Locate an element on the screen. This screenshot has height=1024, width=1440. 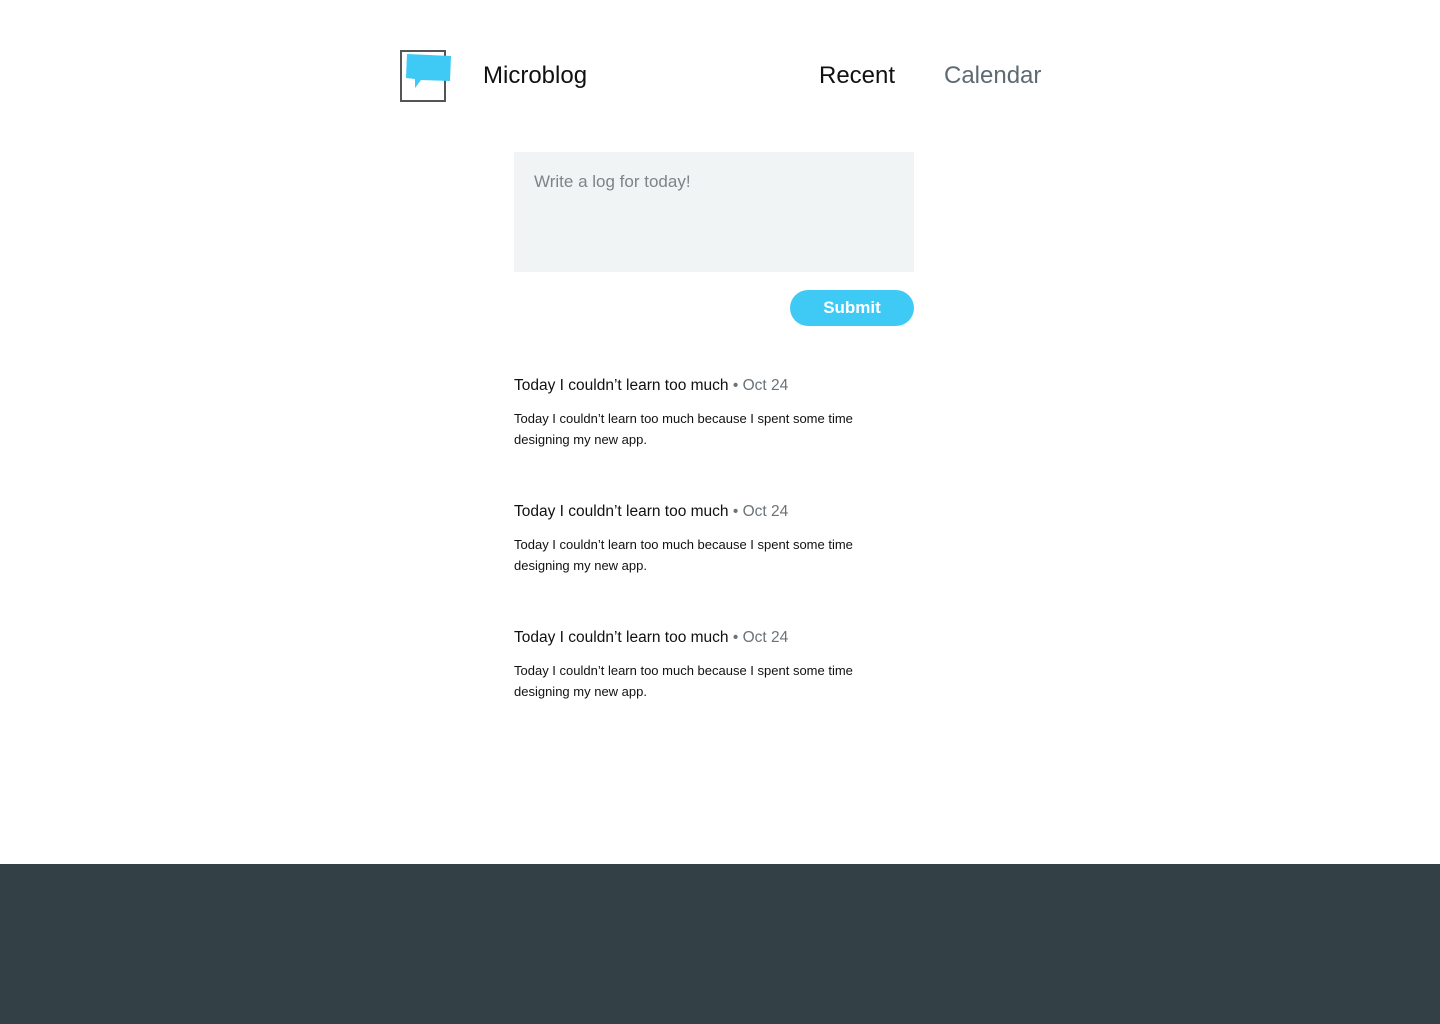
submit-button: Submit is located at coordinates (852, 308).